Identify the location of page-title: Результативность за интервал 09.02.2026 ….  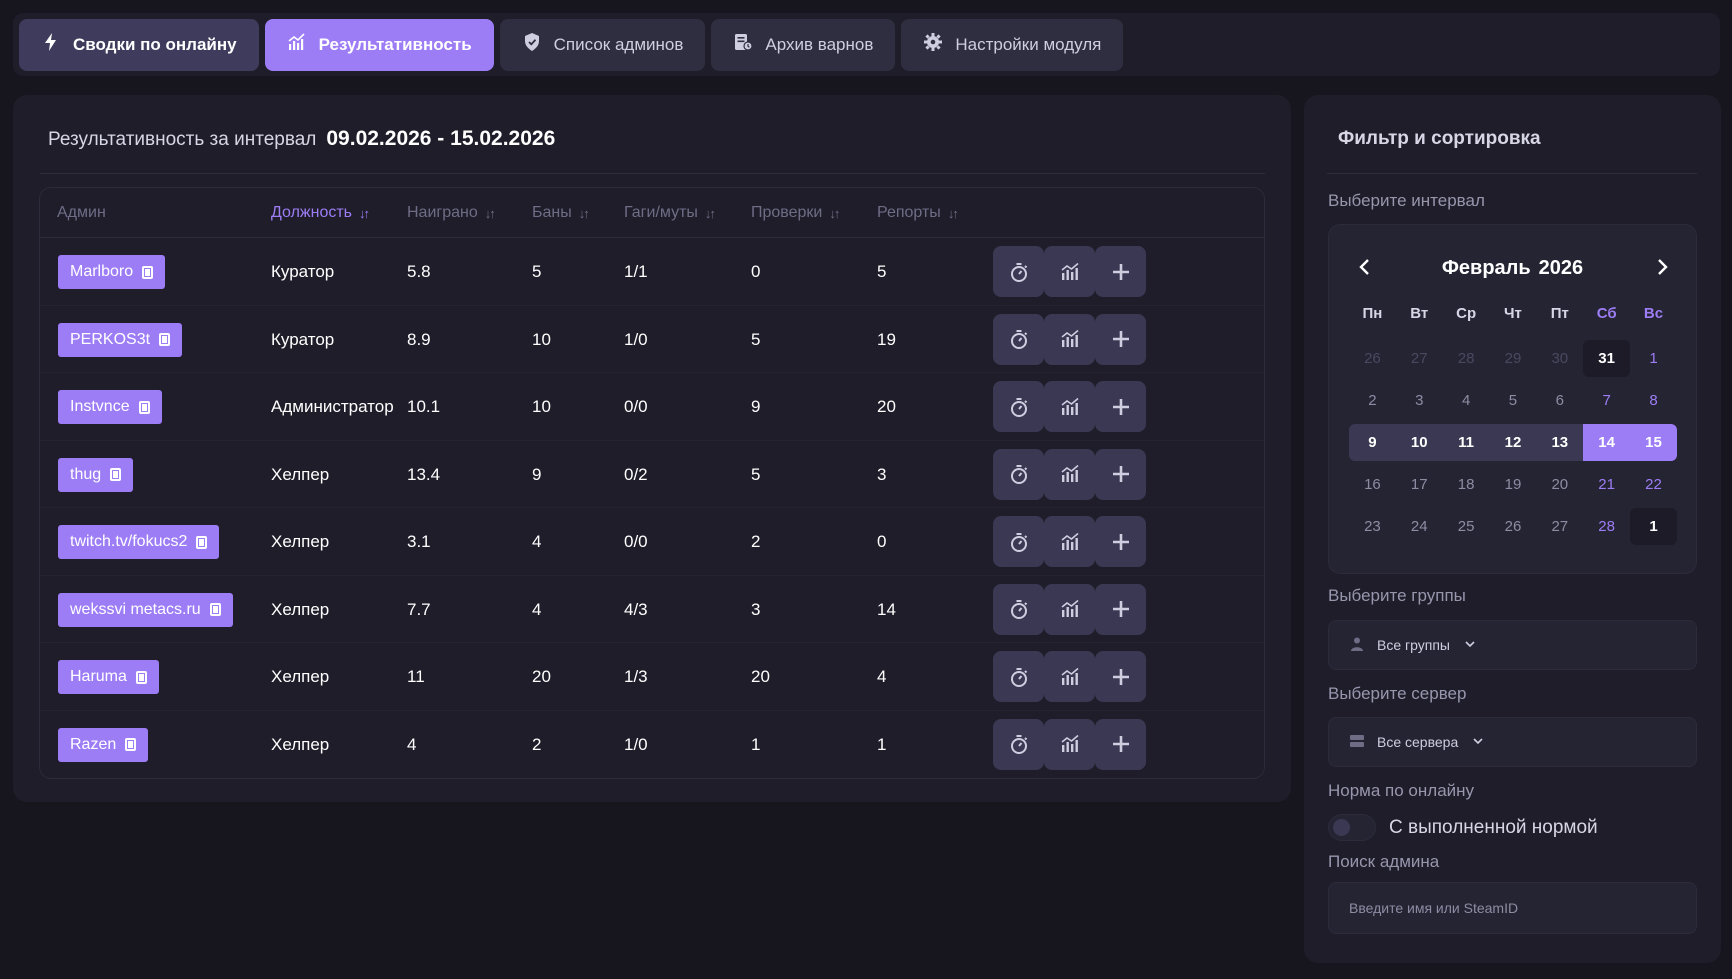
(301, 139).